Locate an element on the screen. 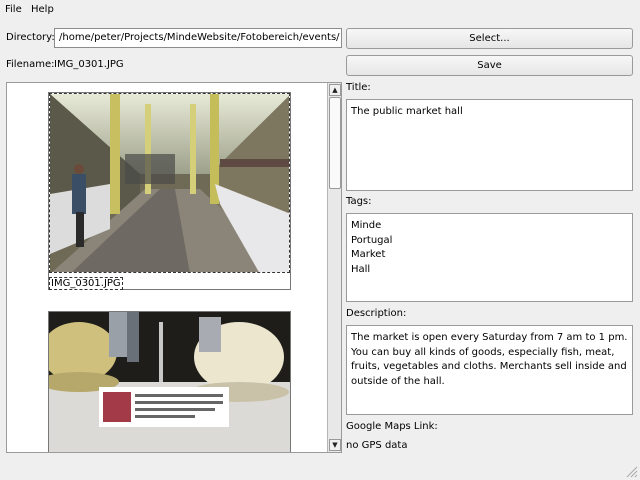  resize-grip-icon is located at coordinates (631, 471).